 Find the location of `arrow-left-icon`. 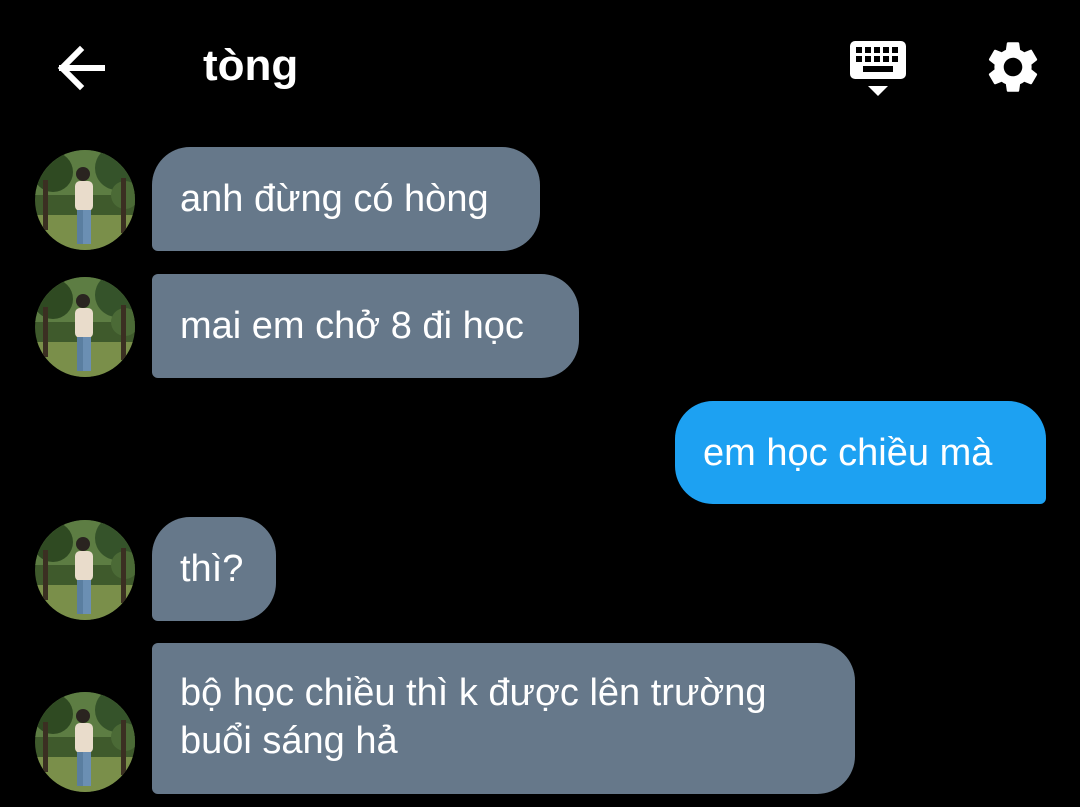

arrow-left-icon is located at coordinates (81, 68).